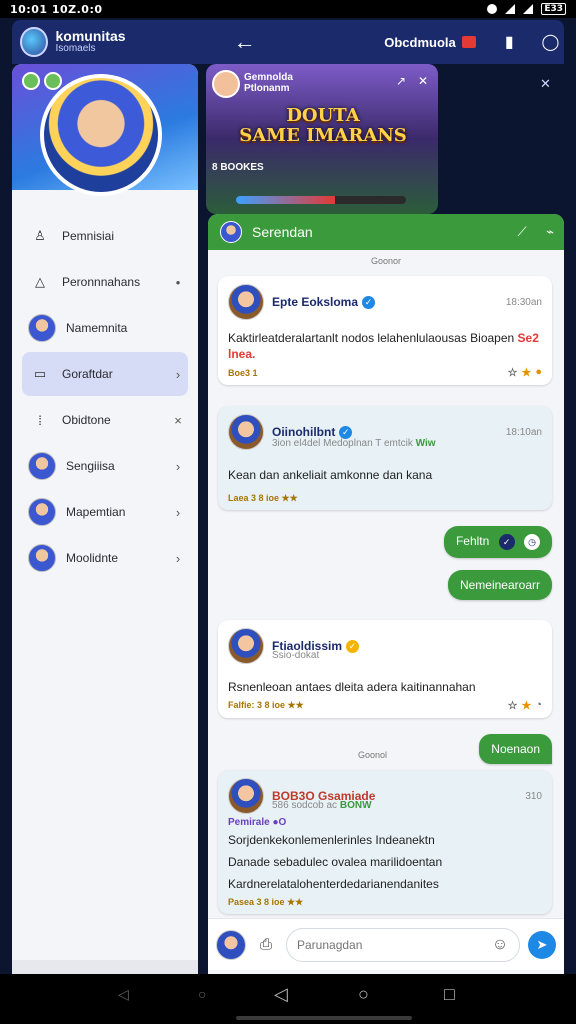 The height and width of the screenshot is (1024, 576). What do you see at coordinates (550, 232) in the screenshot?
I see `mention-icon: ⌁` at bounding box center [550, 232].